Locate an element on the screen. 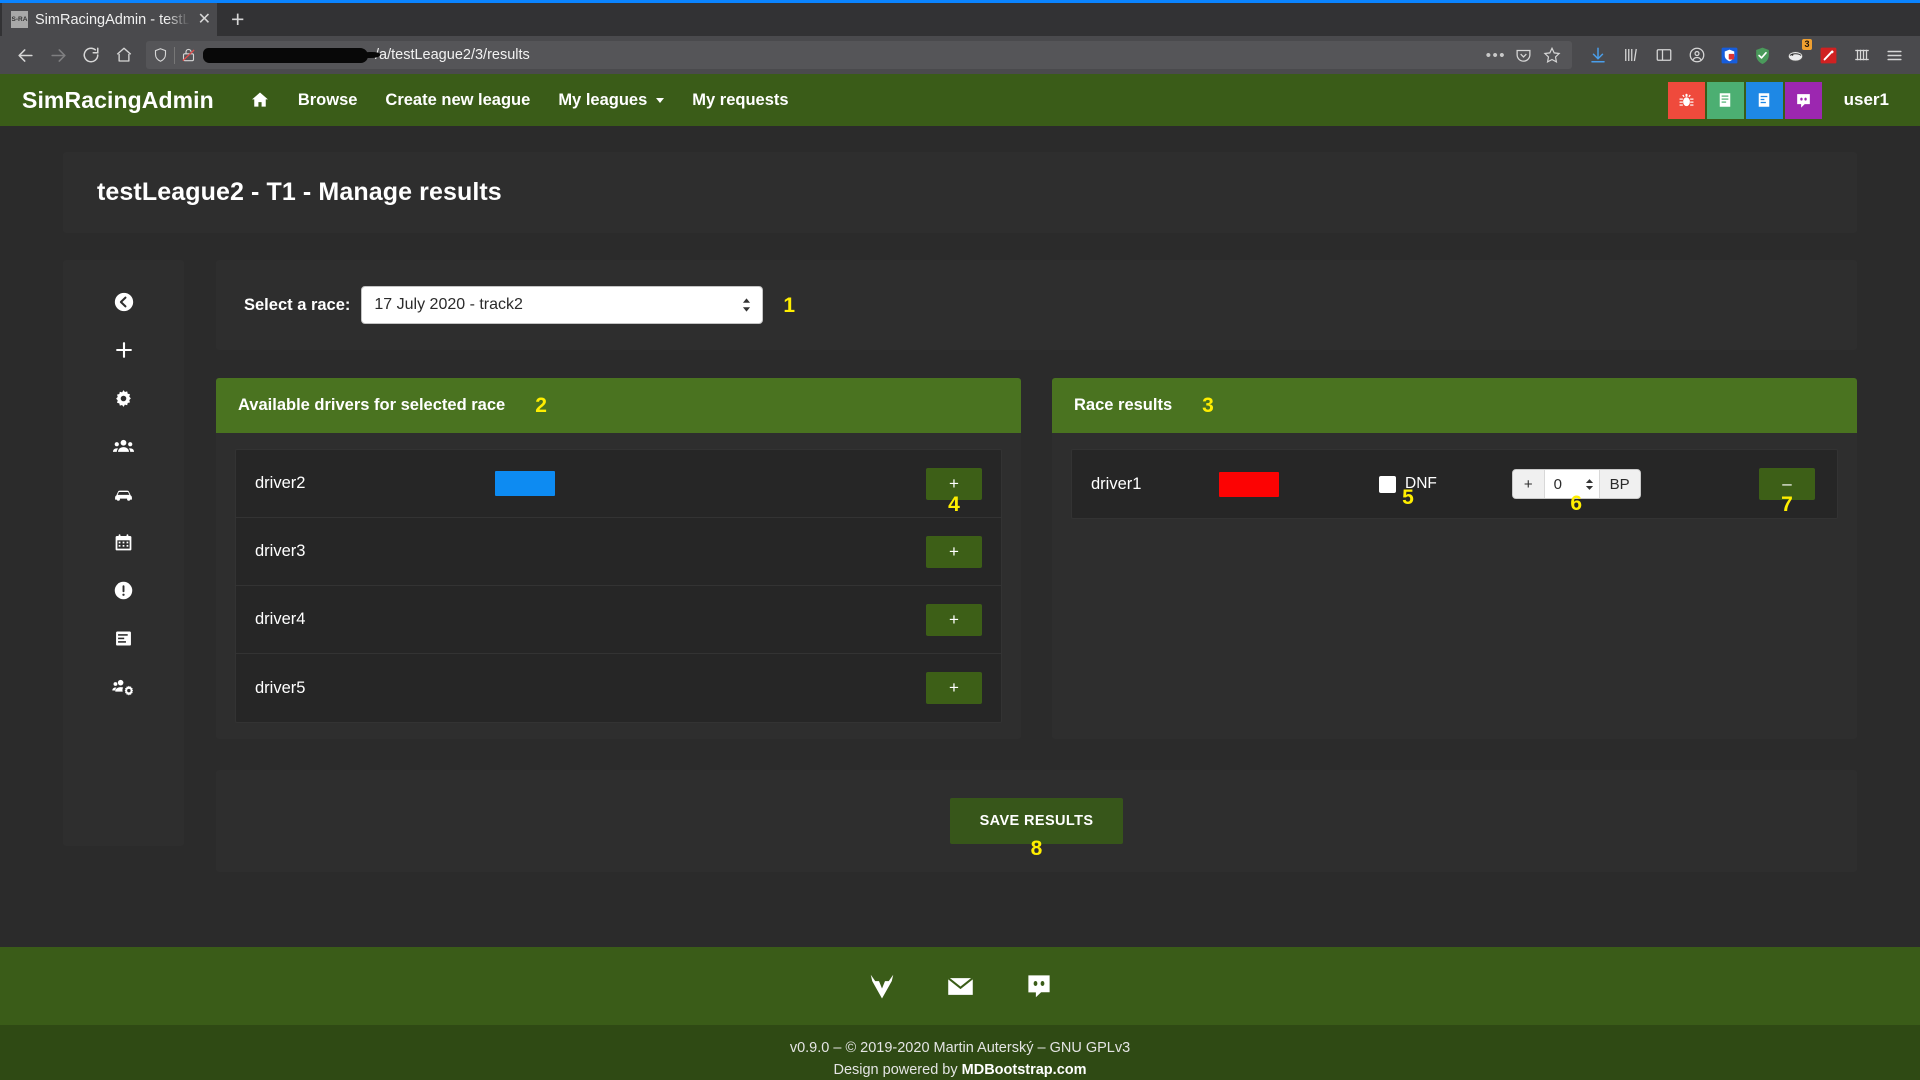 The height and width of the screenshot is (1080, 1920). brand-logo: SimRacingAdmin is located at coordinates (118, 100).